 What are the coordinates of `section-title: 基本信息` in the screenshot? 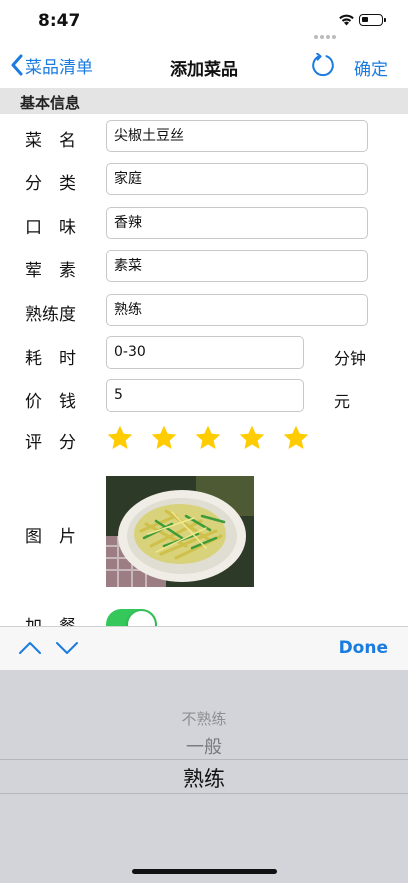 It's located at (50, 103).